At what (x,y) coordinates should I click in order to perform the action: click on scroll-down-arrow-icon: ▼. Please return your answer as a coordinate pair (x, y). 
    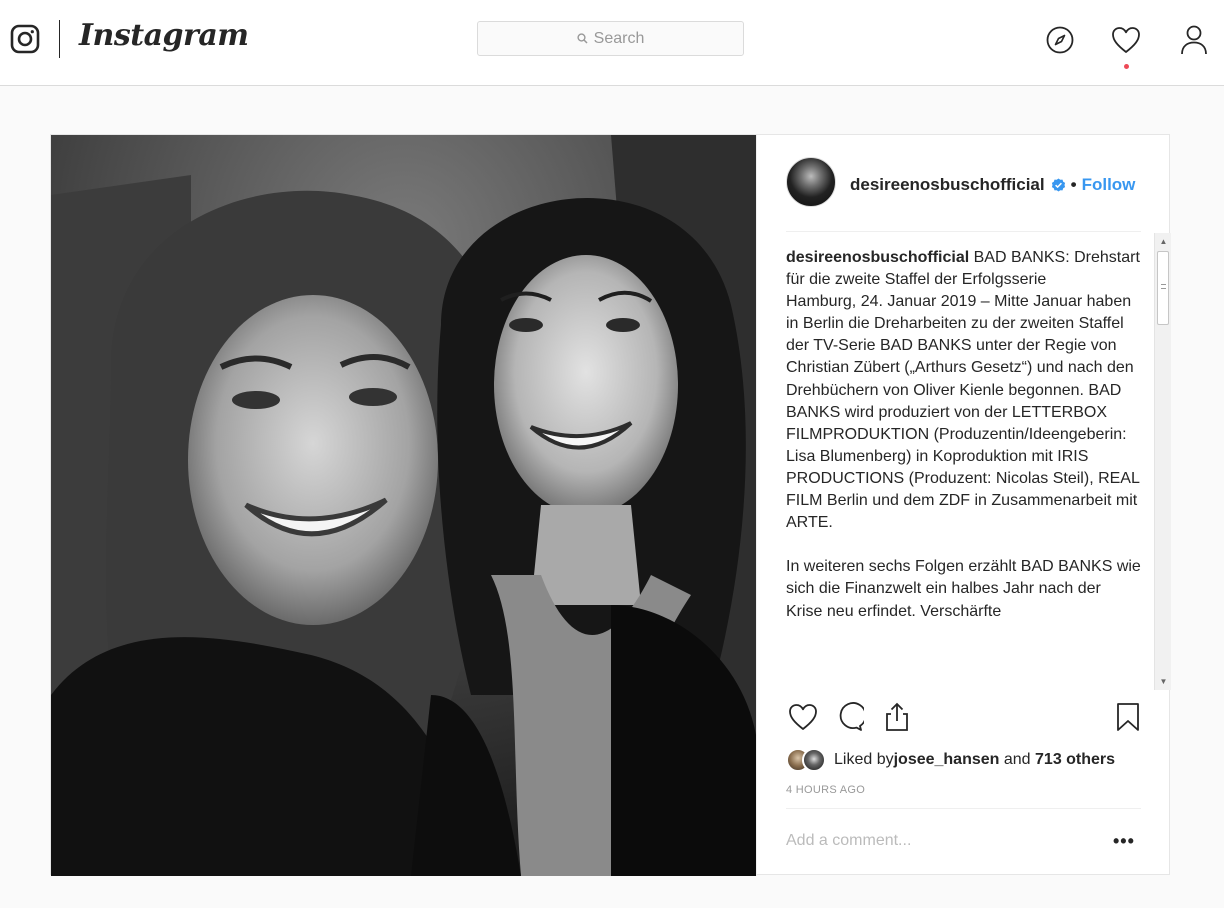
    Looking at the image, I should click on (1163, 681).